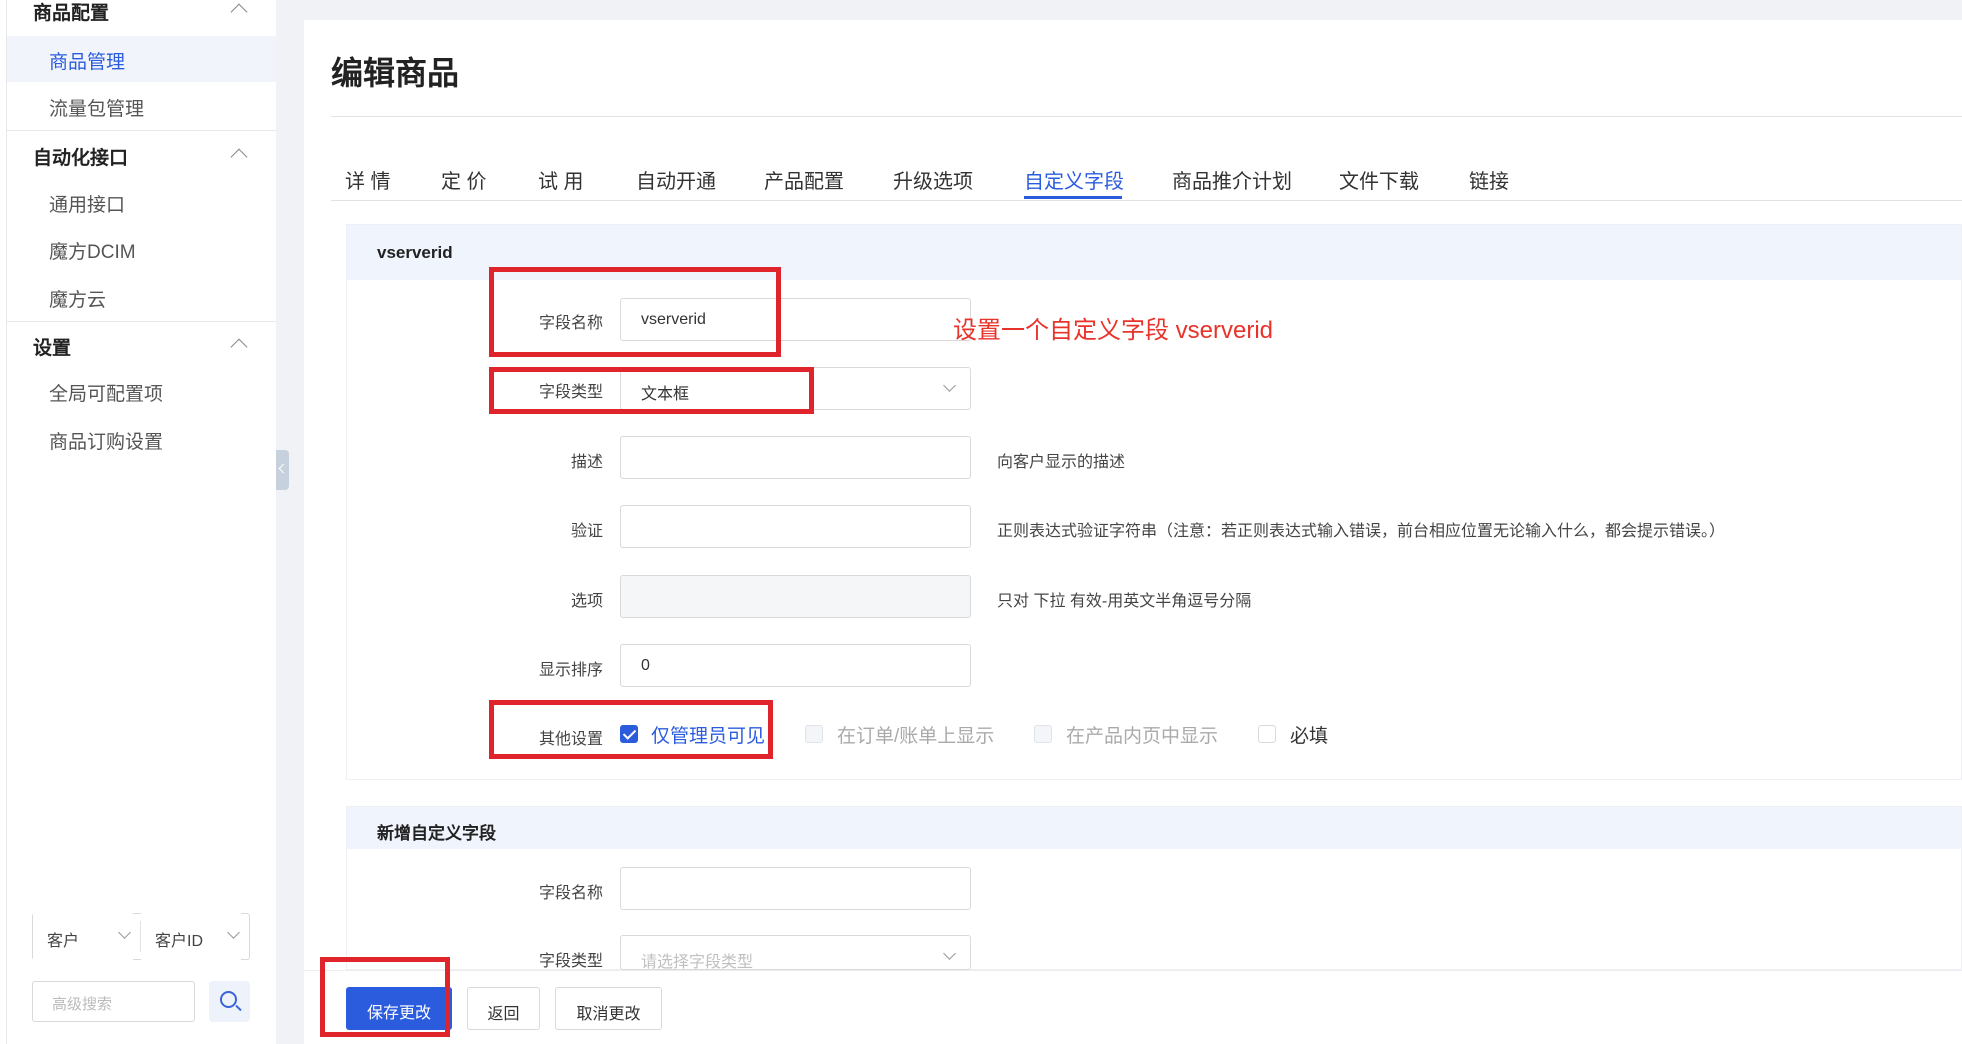 The width and height of the screenshot is (1962, 1044). I want to click on required-label: 必填, so click(1309, 734).